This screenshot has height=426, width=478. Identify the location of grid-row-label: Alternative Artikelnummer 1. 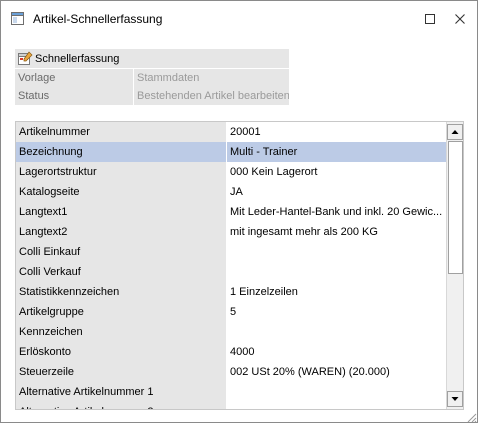
(121, 392).